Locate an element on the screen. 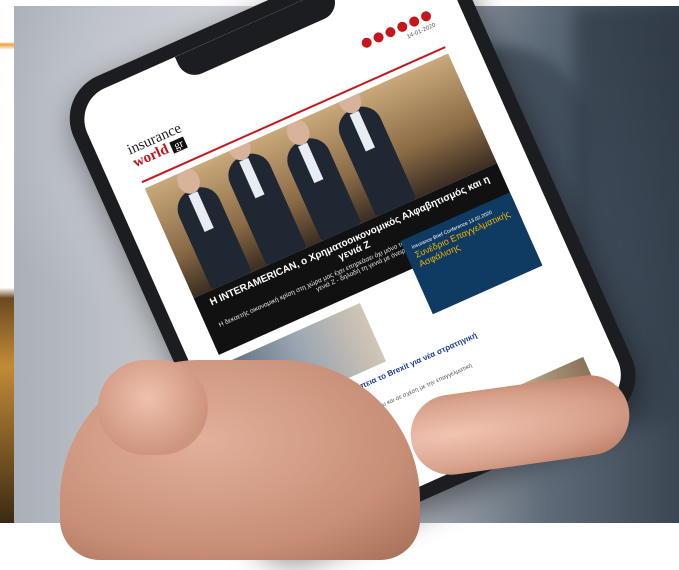 The width and height of the screenshot is (679, 570). left-edge-strip is located at coordinates (7, 261).